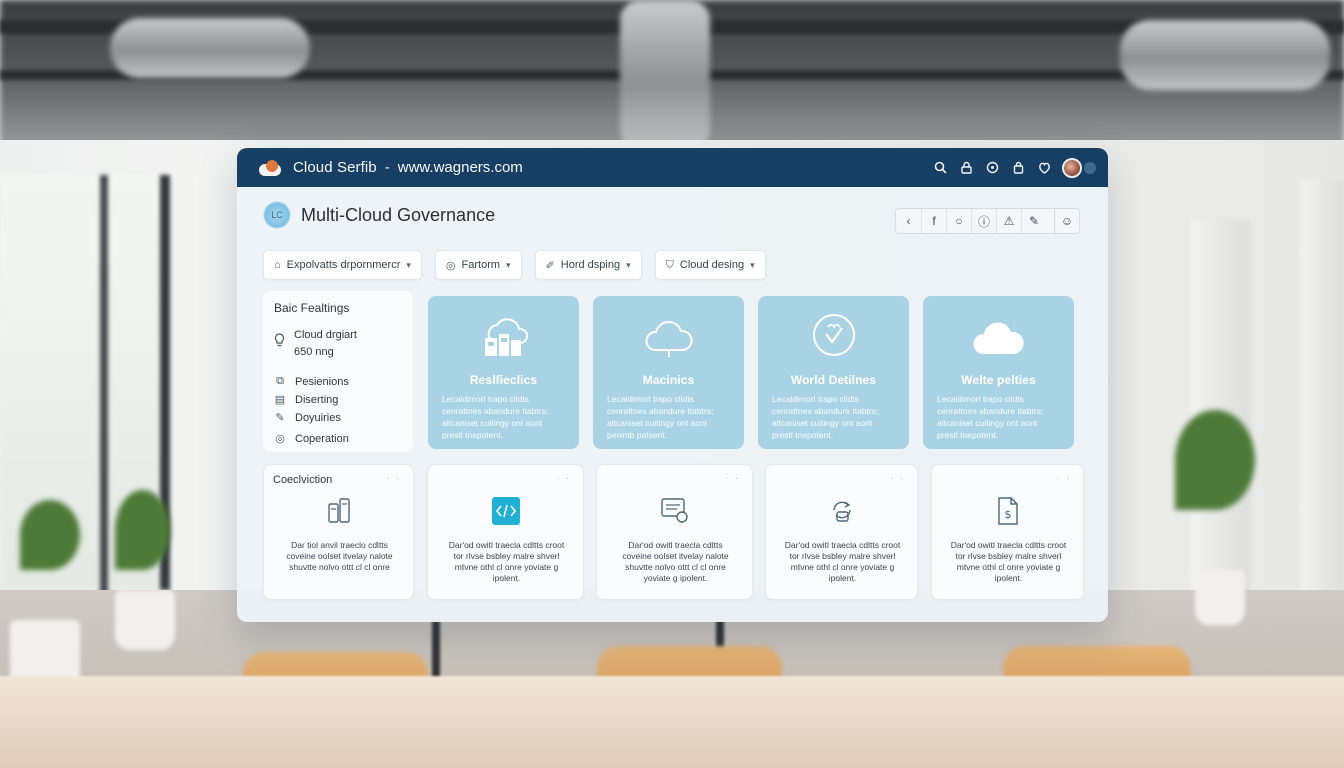  Describe the element at coordinates (833, 327) in the screenshot. I see `heart-badge-icon` at that location.